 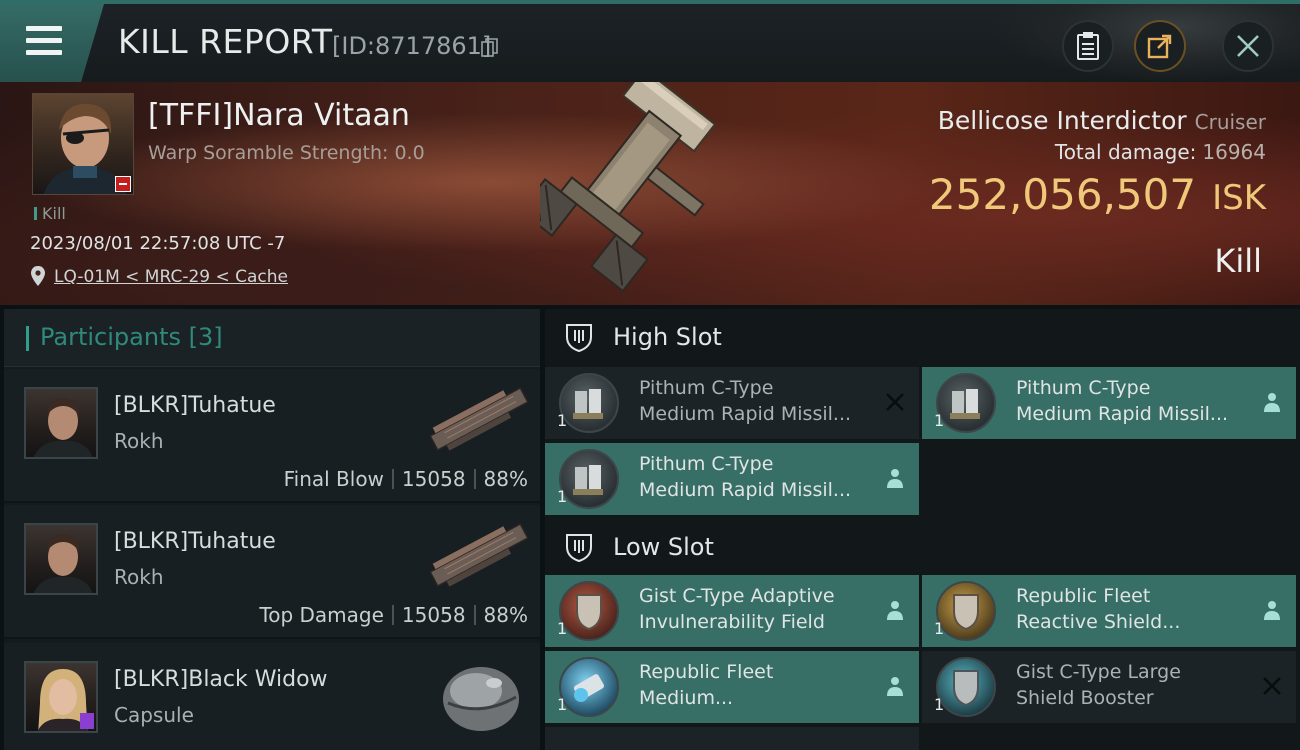 What do you see at coordinates (663, 547) in the screenshot?
I see `low-slot-label: Low Slot` at bounding box center [663, 547].